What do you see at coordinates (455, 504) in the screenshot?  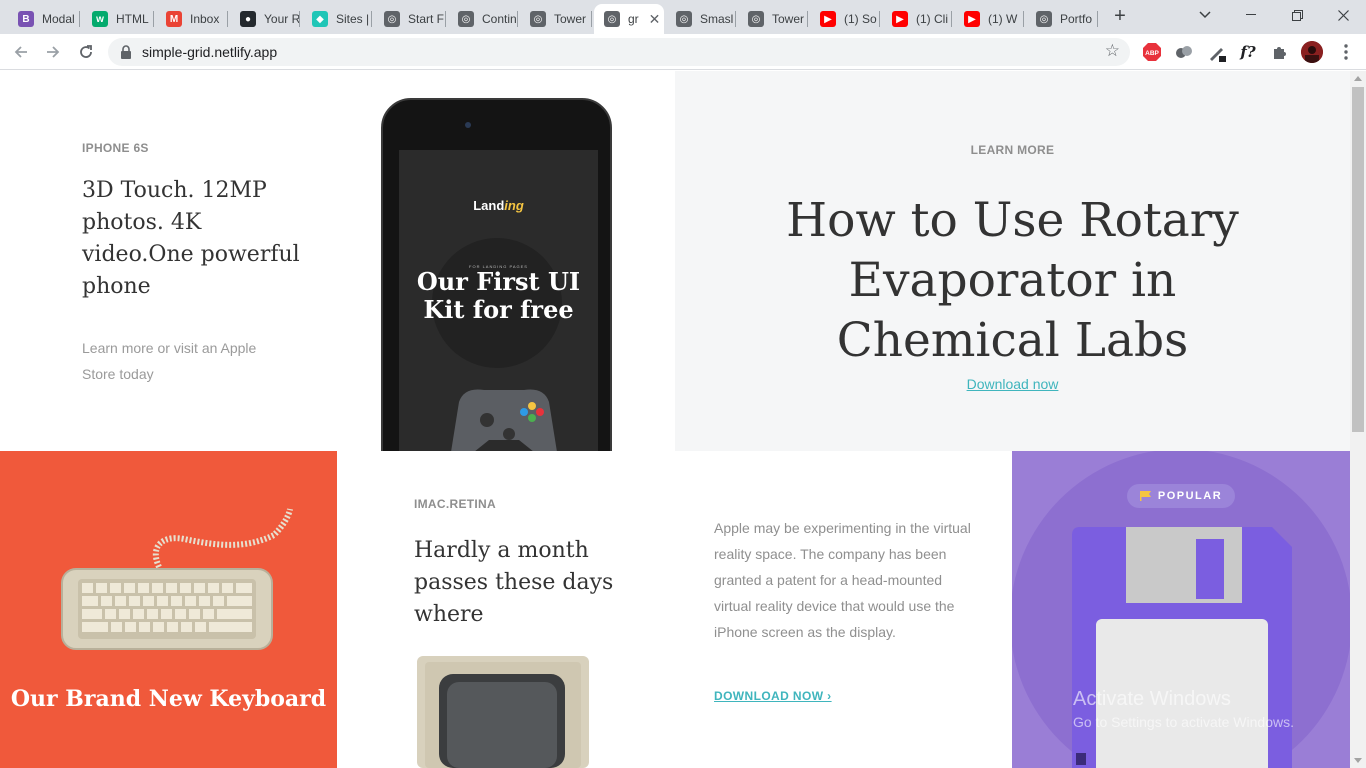 I see `imac-eyebrow: IMAC.RETINA` at bounding box center [455, 504].